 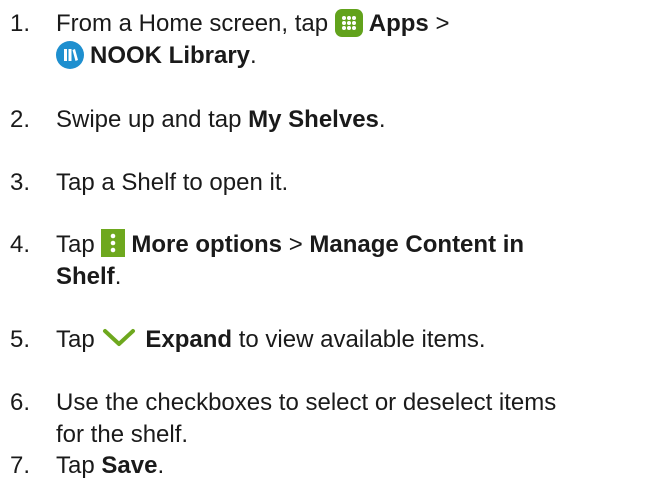 What do you see at coordinates (172, 182) in the screenshot?
I see `step-text: Tap a Shelf to open it.` at bounding box center [172, 182].